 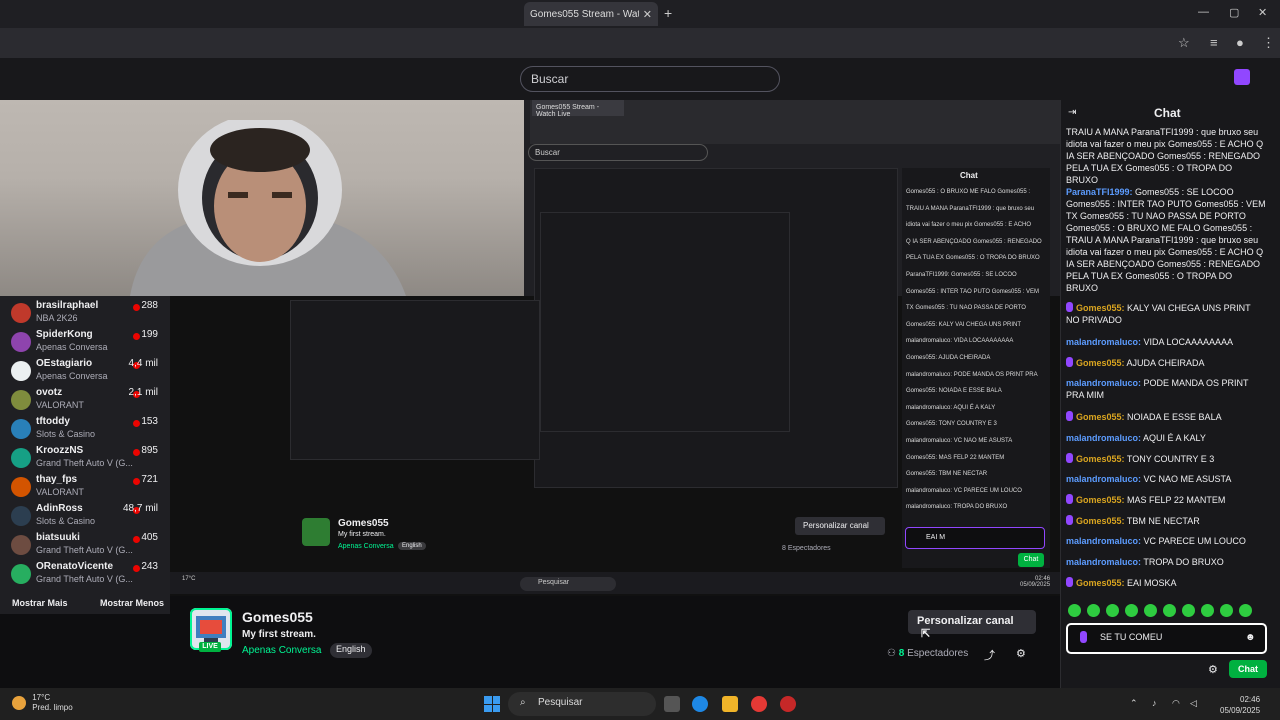 What do you see at coordinates (1099, 192) in the screenshot?
I see `chat-username: ParanaTFI1999:` at bounding box center [1099, 192].